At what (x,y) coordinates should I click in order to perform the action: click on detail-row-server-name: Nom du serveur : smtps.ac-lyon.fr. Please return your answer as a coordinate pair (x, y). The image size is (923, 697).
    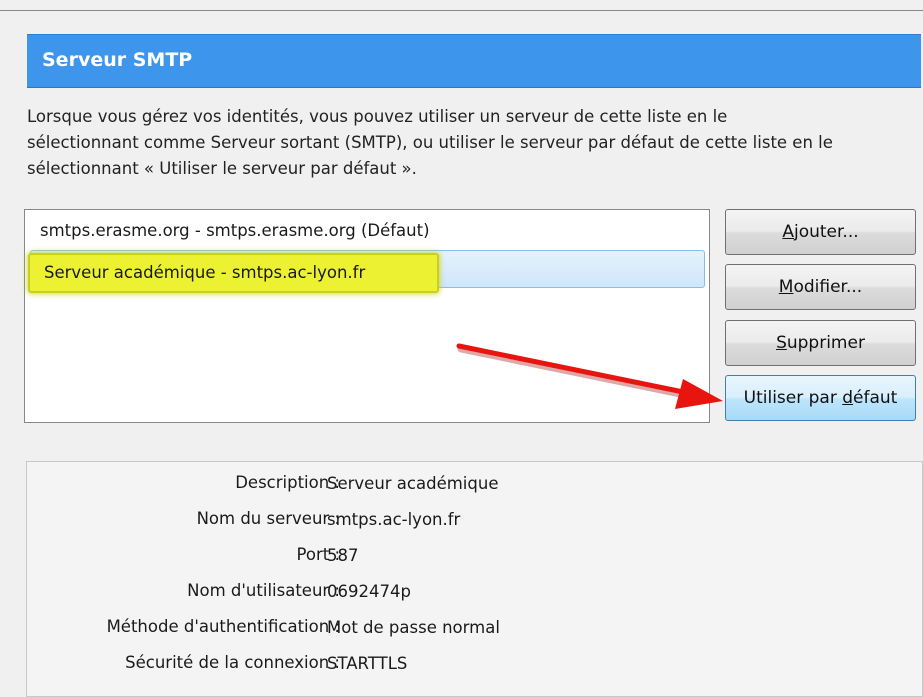
    Looking at the image, I should click on (475, 521).